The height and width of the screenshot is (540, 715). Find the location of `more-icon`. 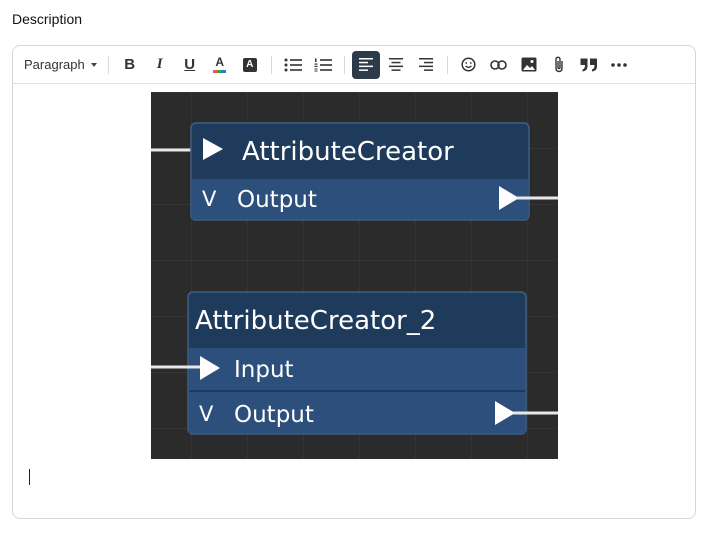

more-icon is located at coordinates (618, 64).